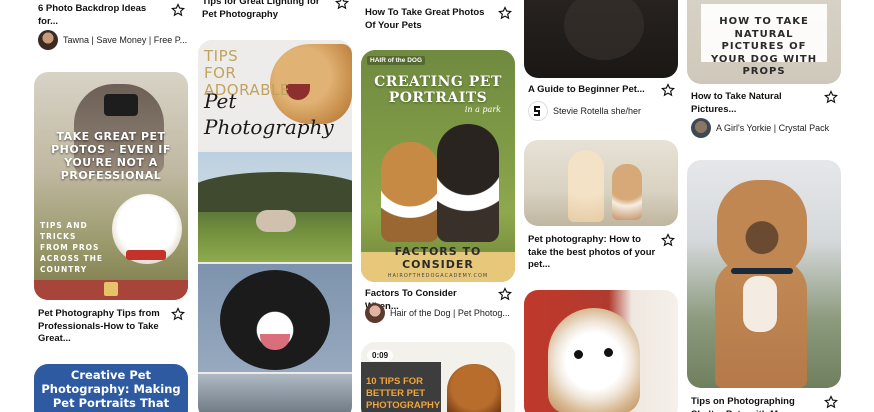  Describe the element at coordinates (146, 255) in the screenshot. I see `dog-bandana` at that location.